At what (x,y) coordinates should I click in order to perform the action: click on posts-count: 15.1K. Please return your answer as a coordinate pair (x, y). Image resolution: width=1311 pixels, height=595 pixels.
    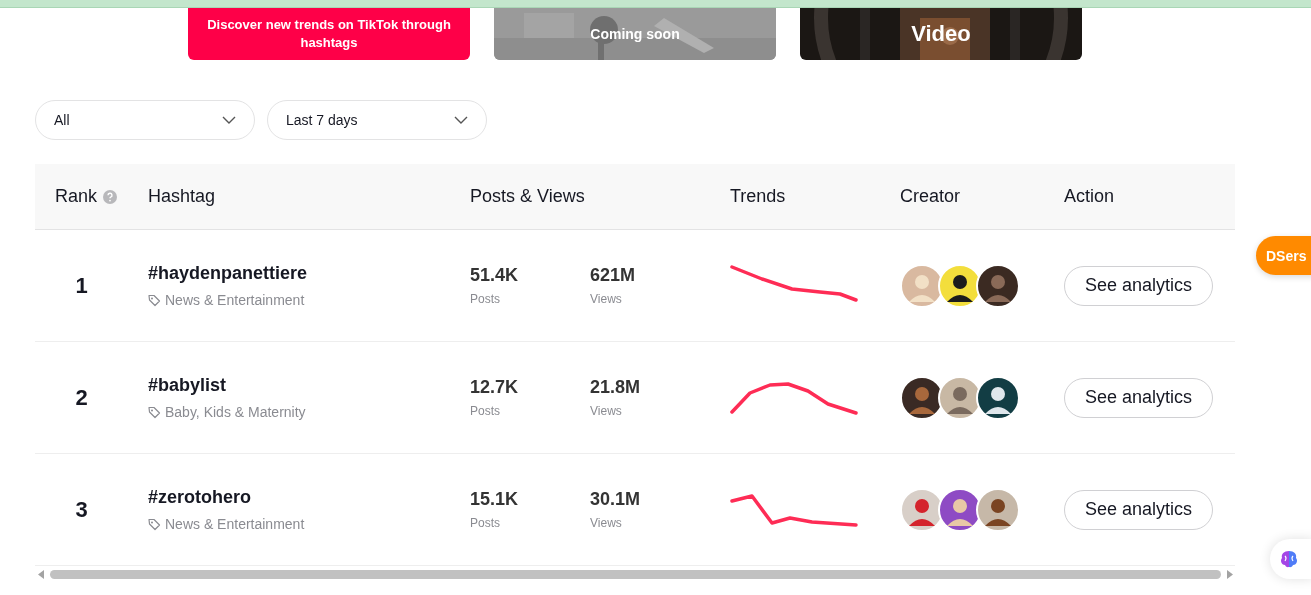
    Looking at the image, I should click on (494, 499).